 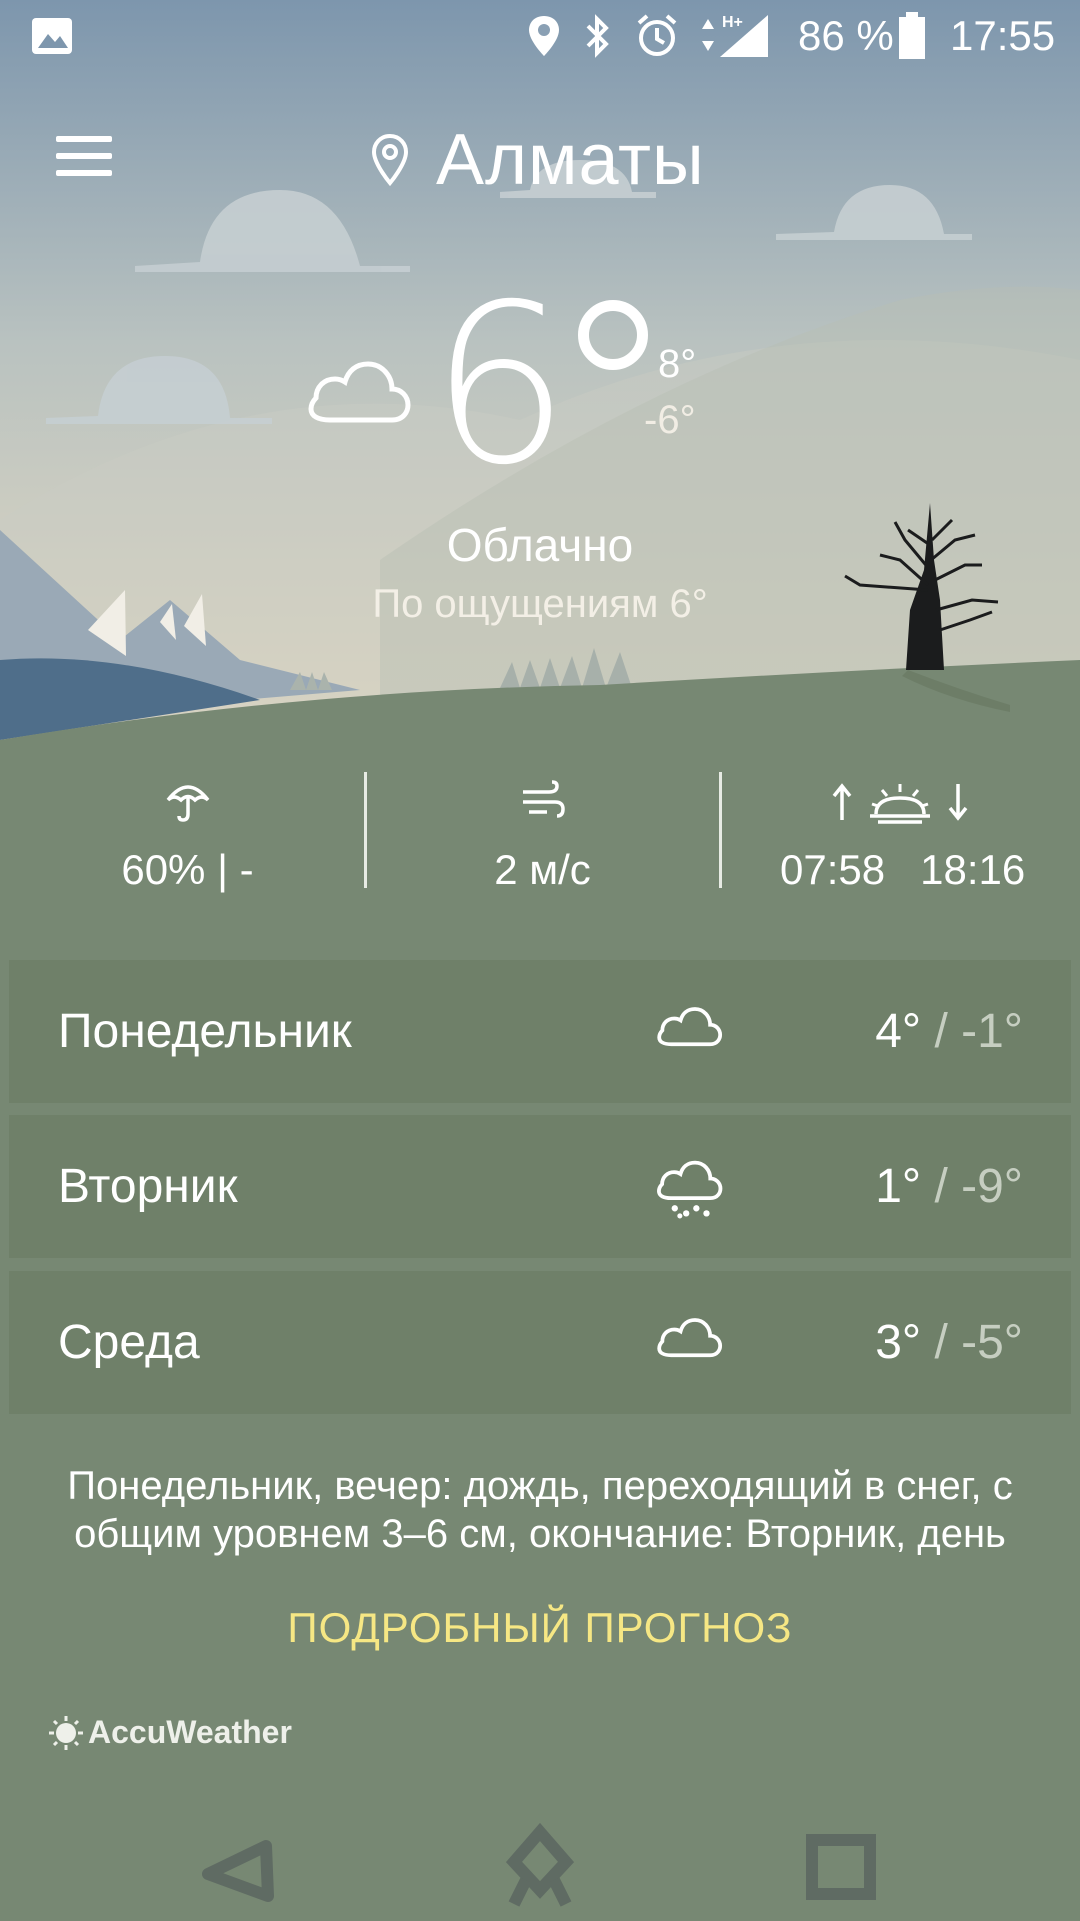 What do you see at coordinates (898, 1342) in the screenshot?
I see `forecast-high: 3°` at bounding box center [898, 1342].